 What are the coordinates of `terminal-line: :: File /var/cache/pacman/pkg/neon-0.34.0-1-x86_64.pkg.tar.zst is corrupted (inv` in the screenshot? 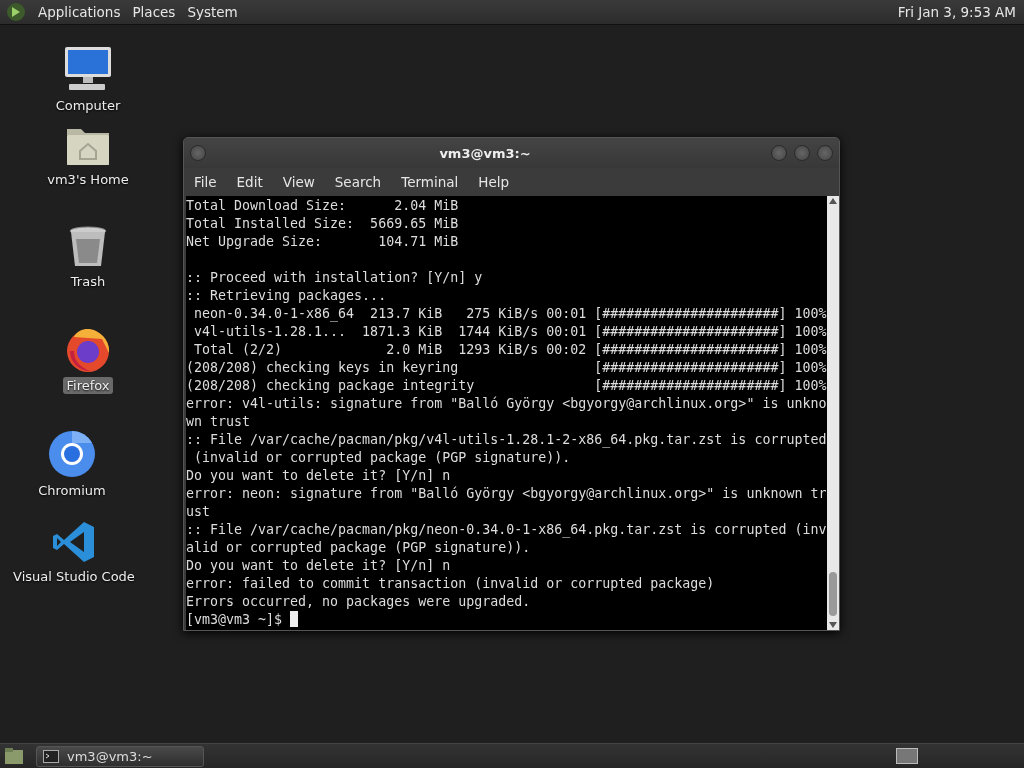 It's located at (506, 530).